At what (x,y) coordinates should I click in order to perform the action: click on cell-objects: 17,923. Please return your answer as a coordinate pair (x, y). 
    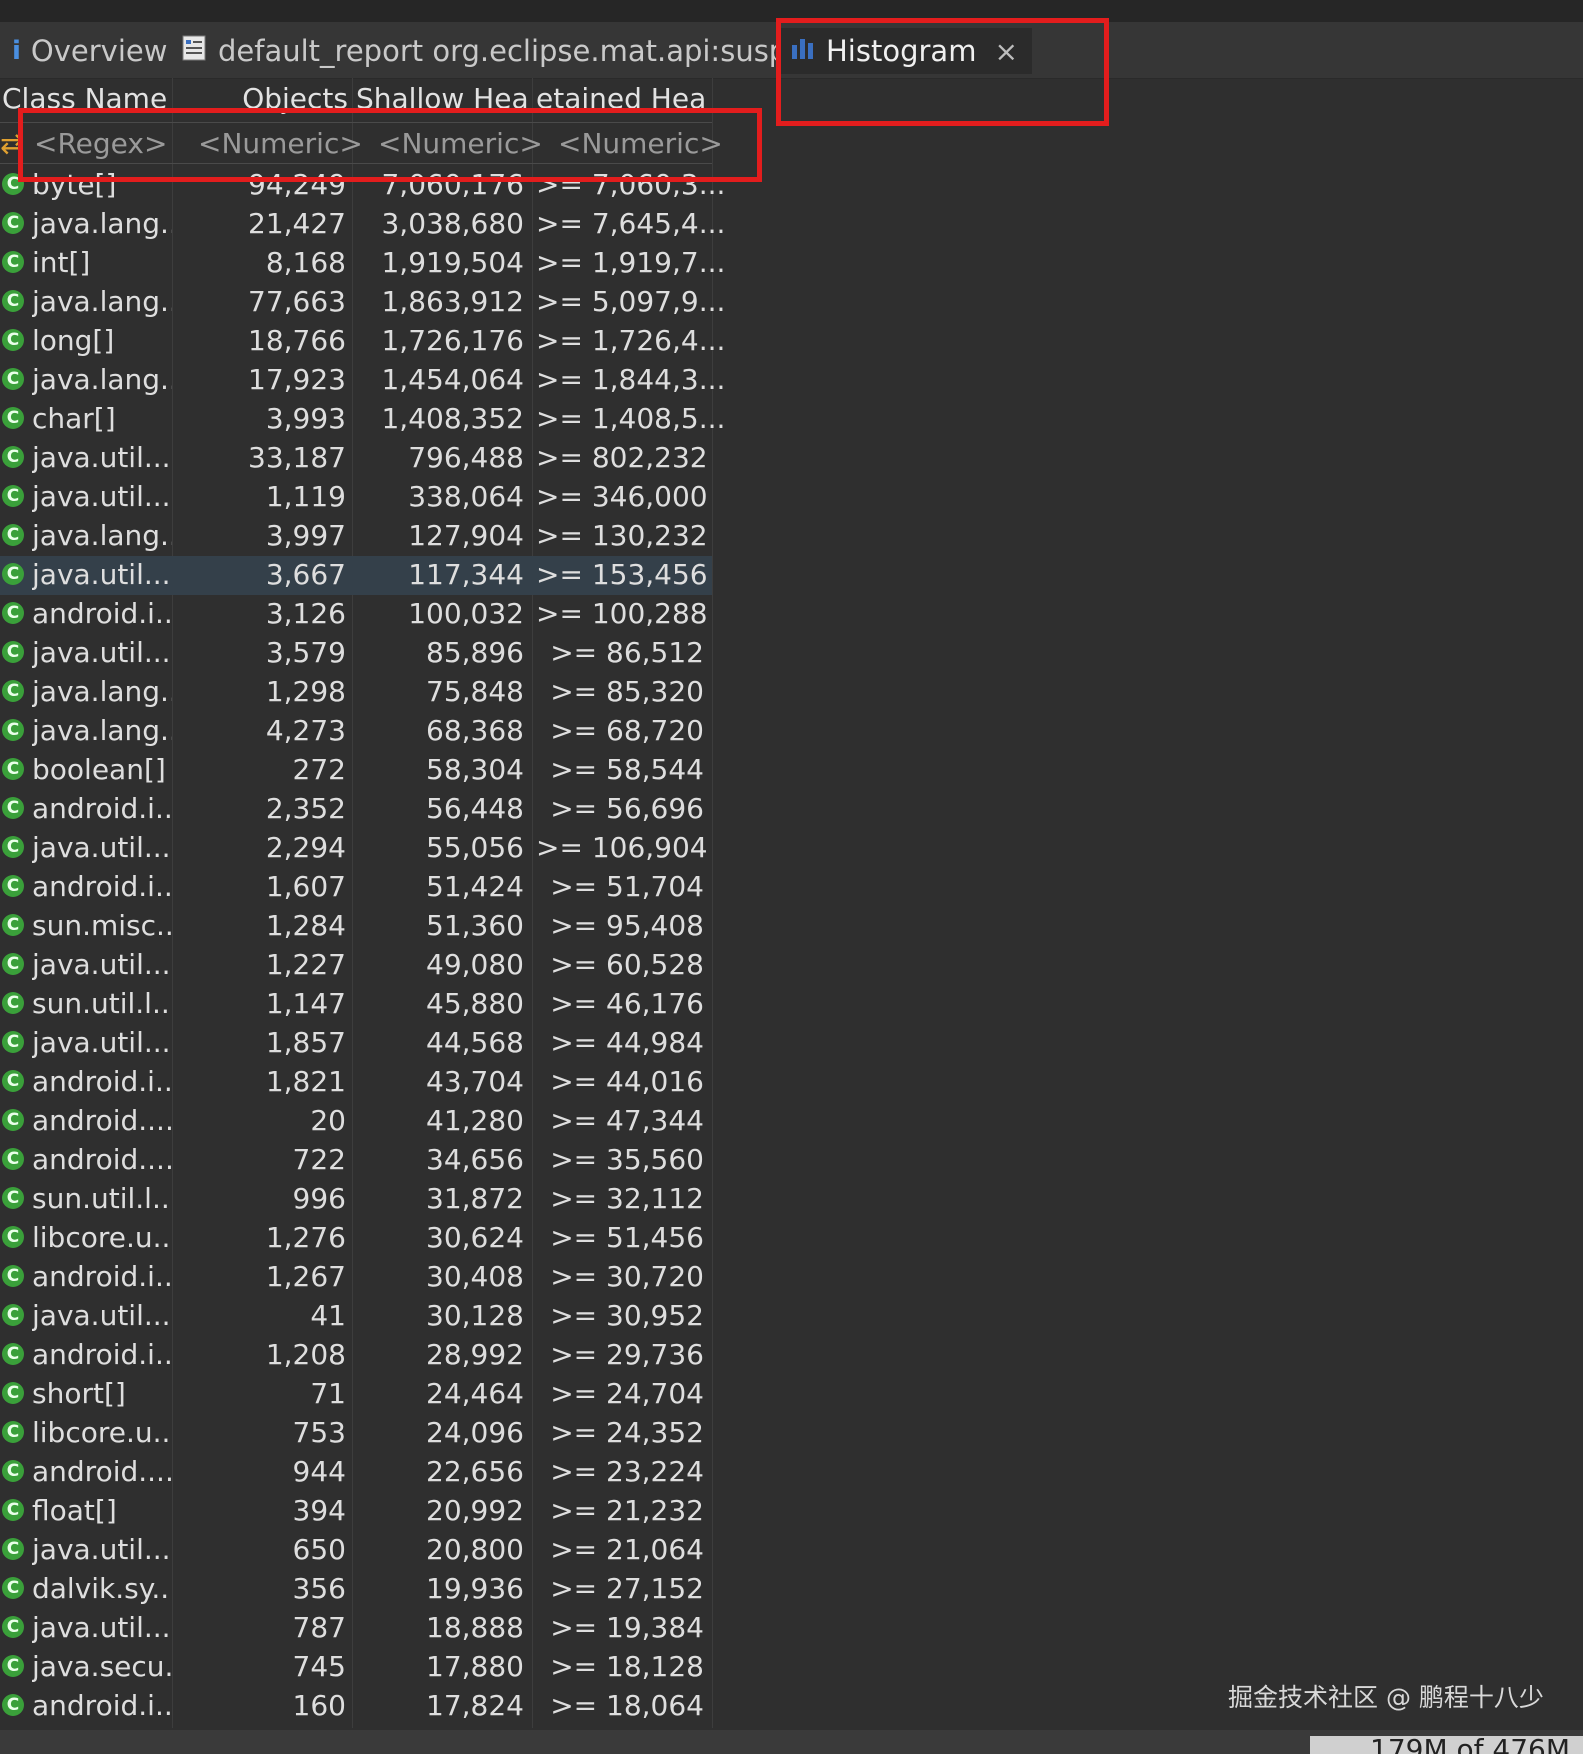
    Looking at the image, I should click on (297, 379).